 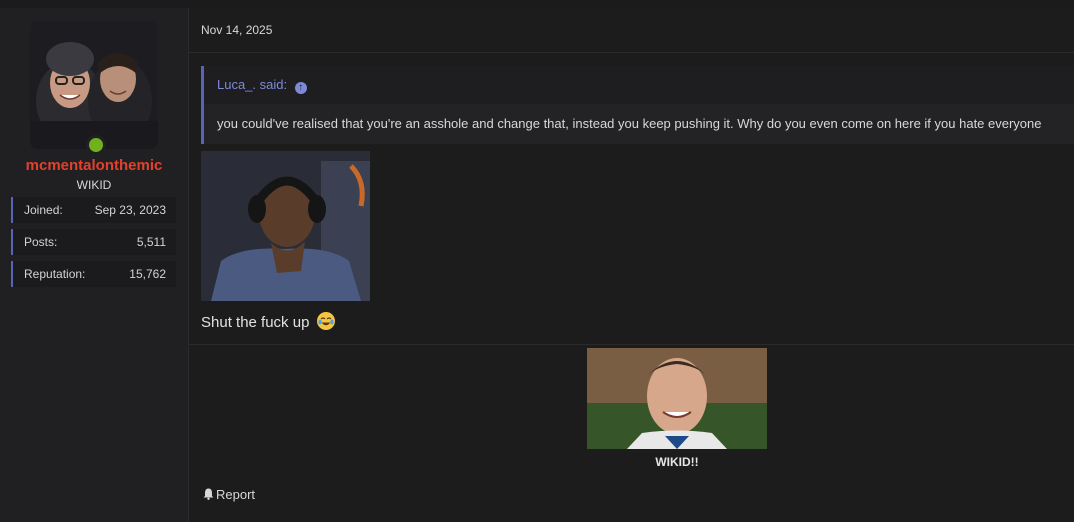 I want to click on stat-label: Posts:, so click(x=41, y=242).